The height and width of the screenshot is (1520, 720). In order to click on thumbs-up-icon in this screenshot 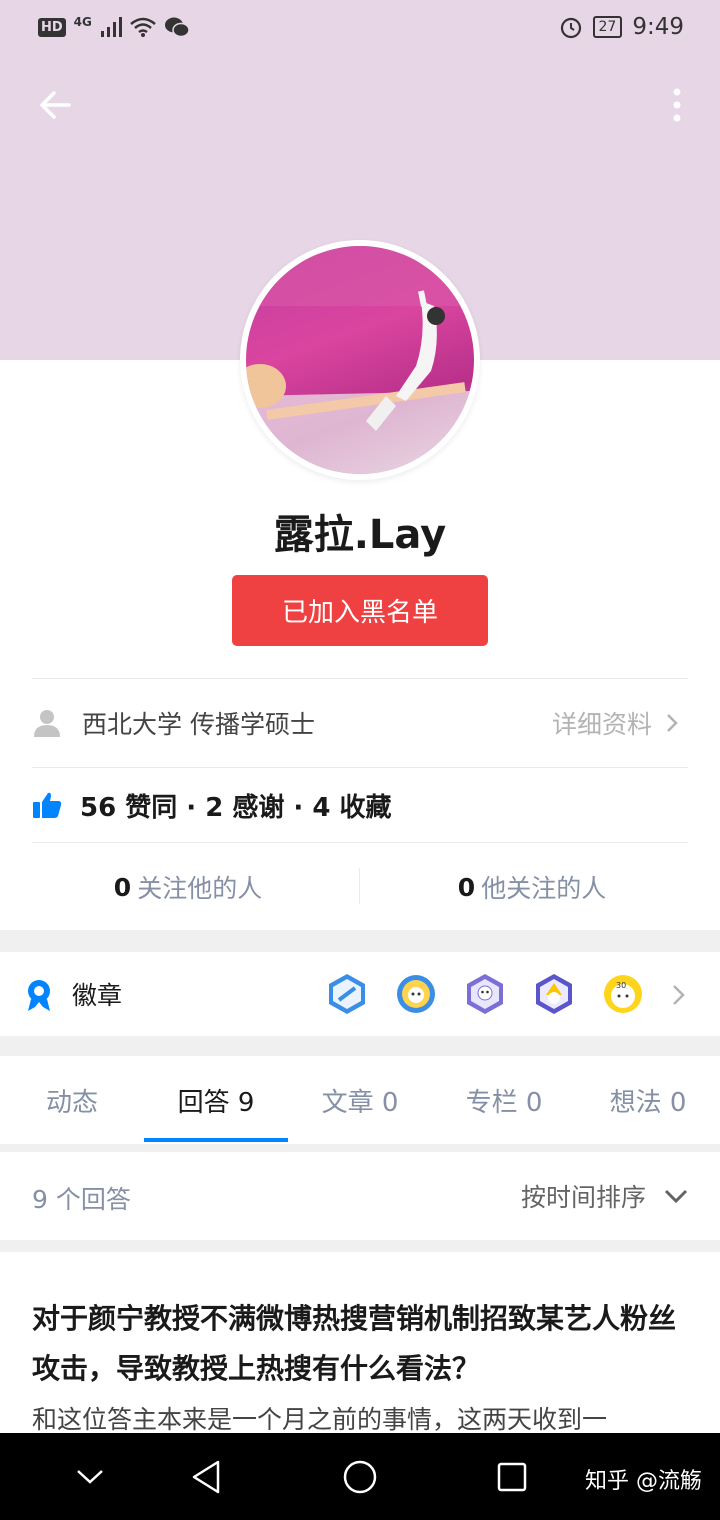, I will do `click(47, 805)`.